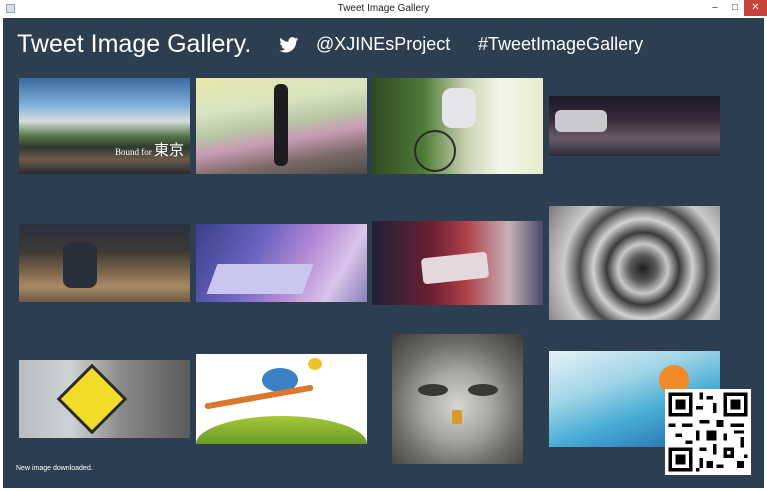 The width and height of the screenshot is (767, 491). Describe the element at coordinates (281, 263) in the screenshot. I see `gallery-image-keyboard-mouse` at that location.